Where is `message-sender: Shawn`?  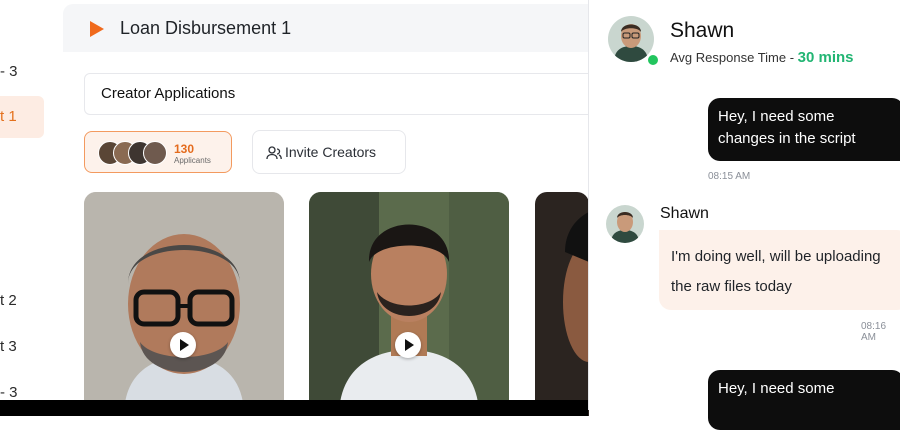
message-sender: Shawn is located at coordinates (684, 213).